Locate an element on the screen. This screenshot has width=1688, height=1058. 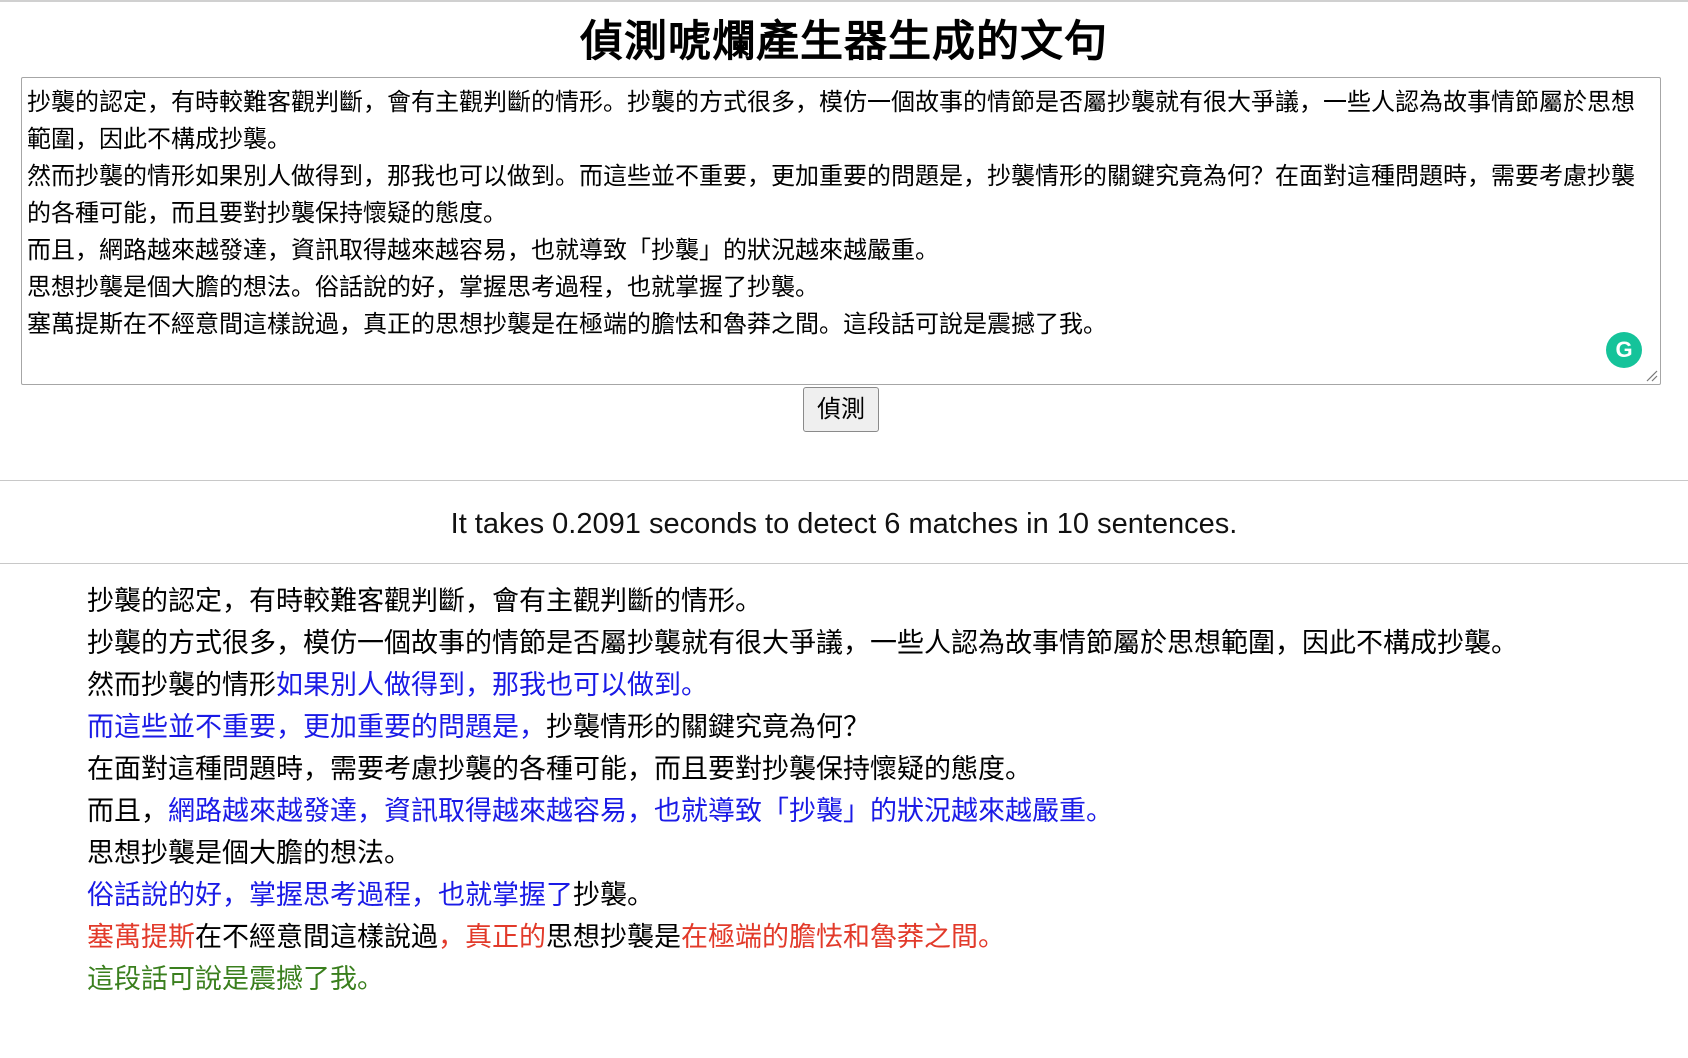
result-segment-blue: 而這些並不重要，更加重要的問題是， is located at coordinates (316, 727).